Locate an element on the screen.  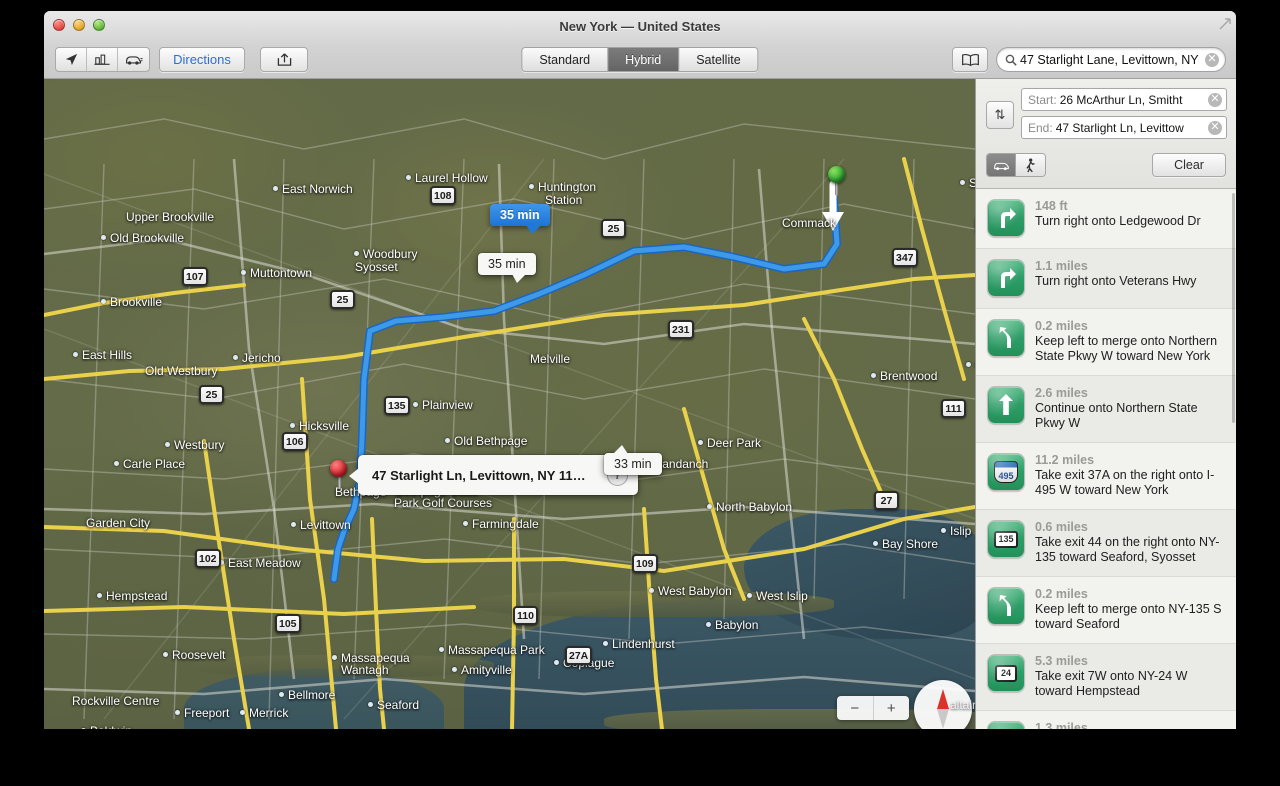
search-input is located at coordinates (1112, 59).